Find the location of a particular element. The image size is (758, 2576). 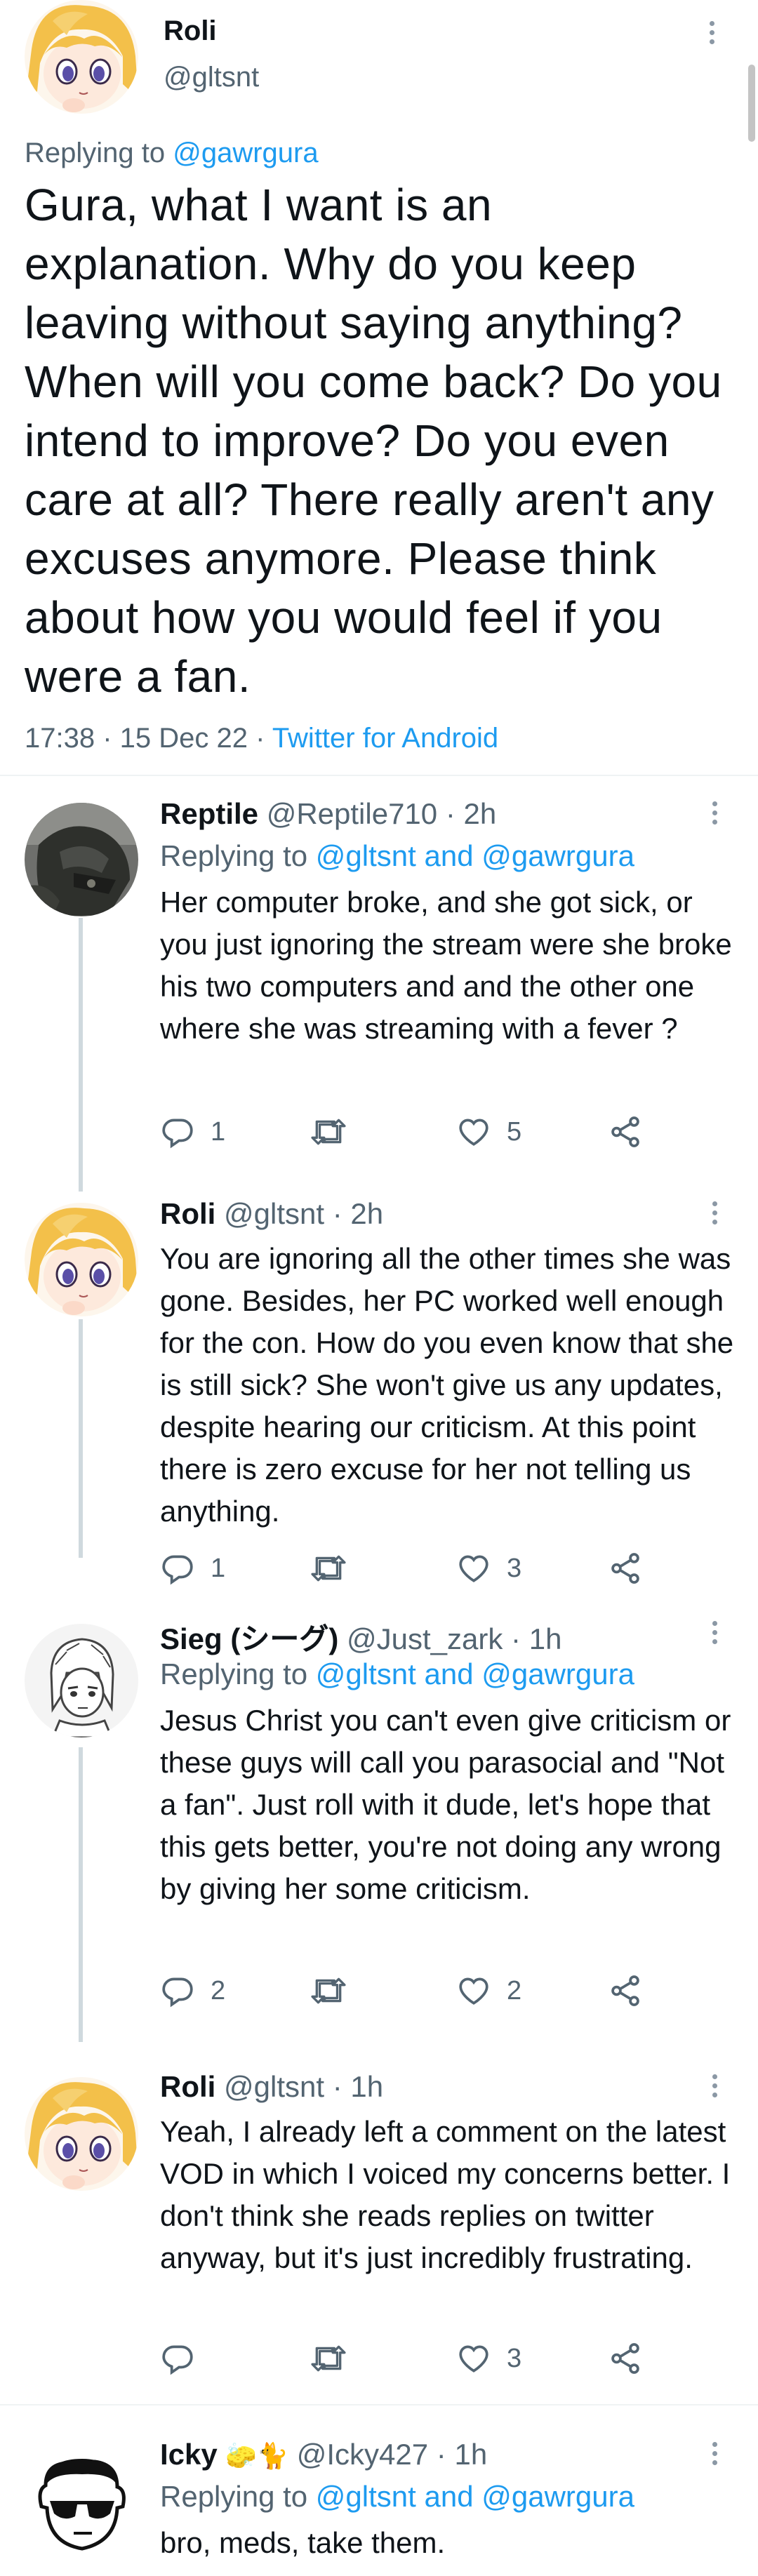

like-button: 5 is located at coordinates (488, 1131).